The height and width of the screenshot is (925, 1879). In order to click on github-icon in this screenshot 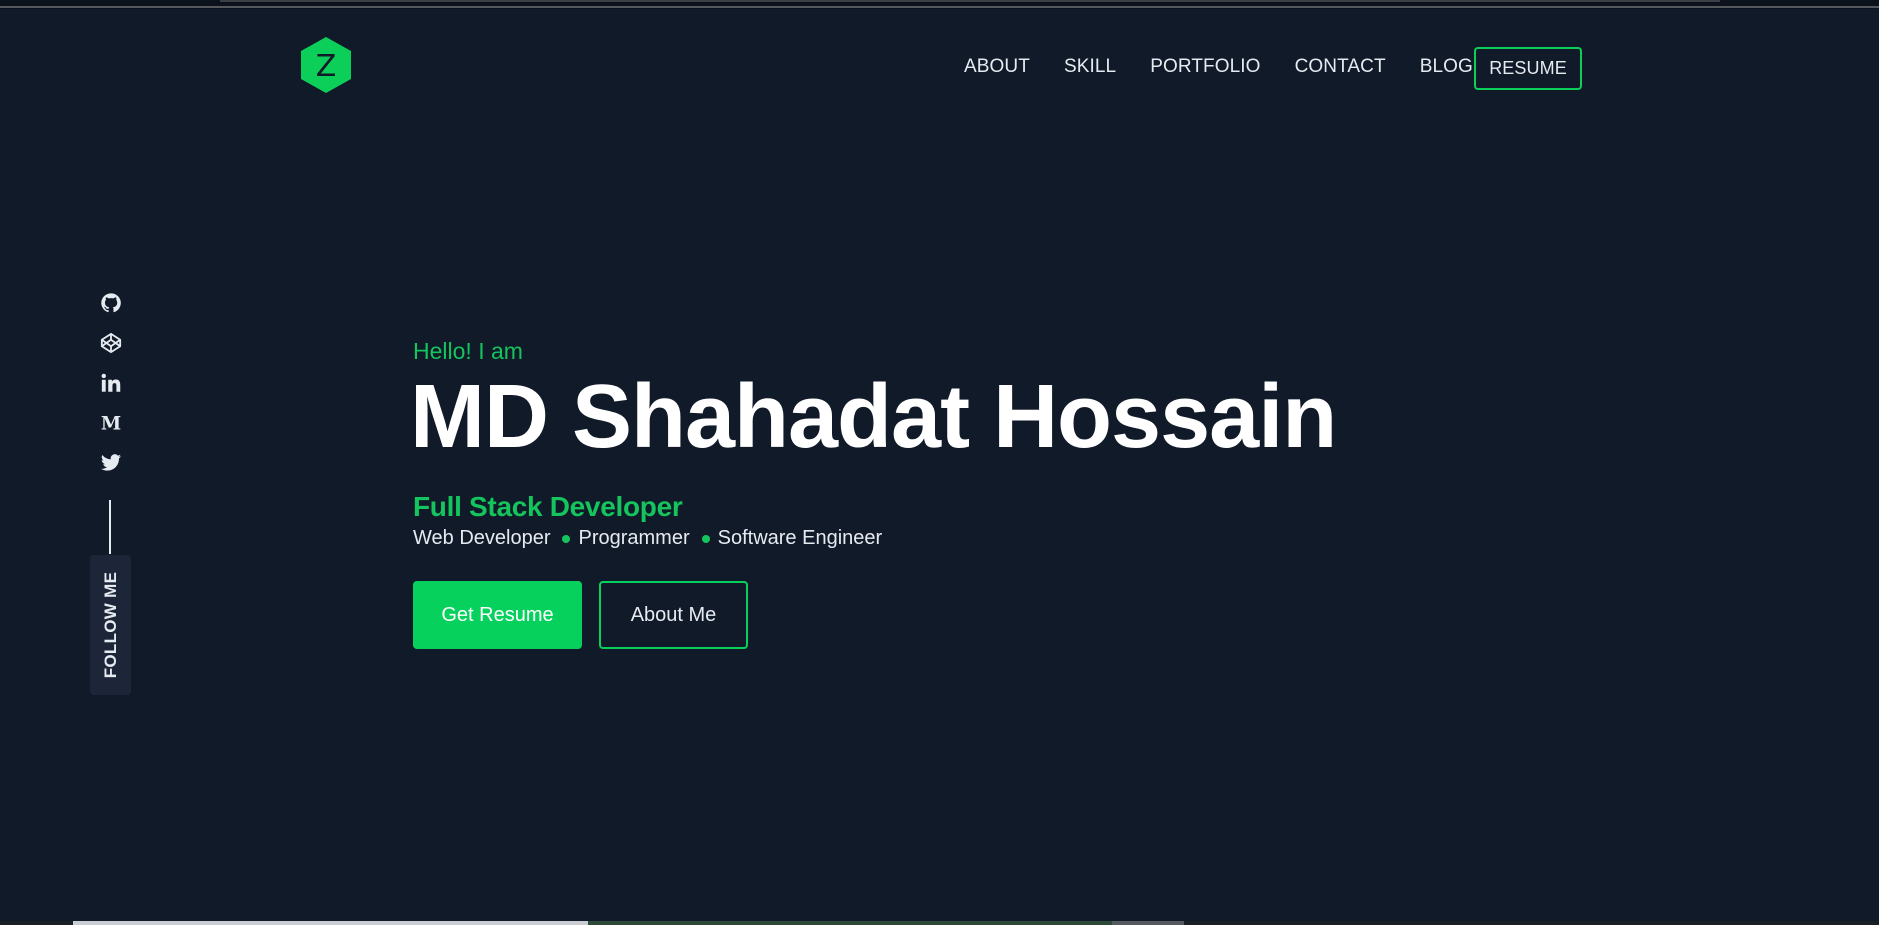, I will do `click(111, 303)`.